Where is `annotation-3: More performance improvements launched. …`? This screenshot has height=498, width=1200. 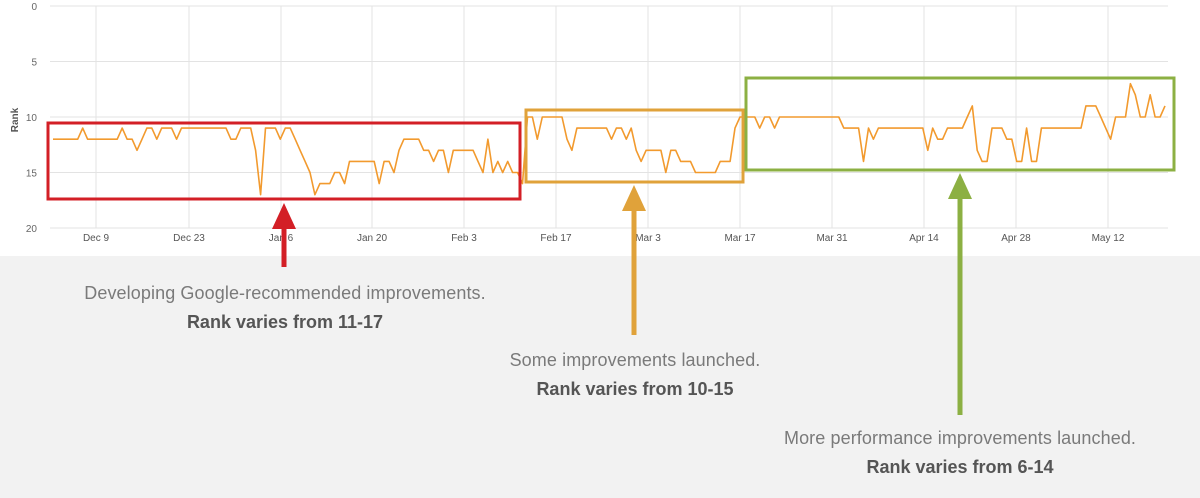 annotation-3: More performance improvements launched. … is located at coordinates (960, 453).